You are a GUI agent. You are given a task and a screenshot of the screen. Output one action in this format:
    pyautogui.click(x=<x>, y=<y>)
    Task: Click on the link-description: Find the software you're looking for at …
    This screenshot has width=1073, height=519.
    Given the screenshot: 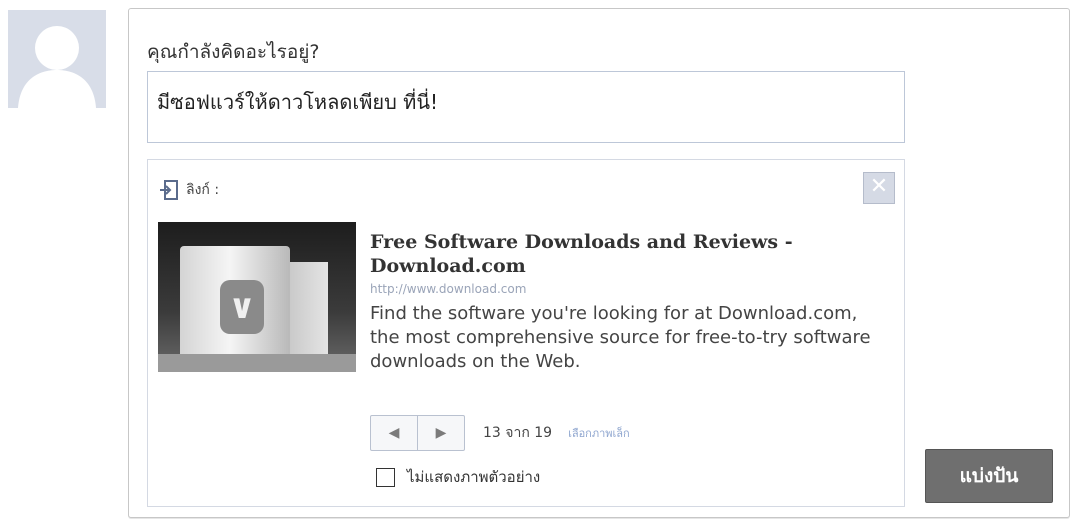 What is the action you would take?
    pyautogui.click(x=620, y=337)
    